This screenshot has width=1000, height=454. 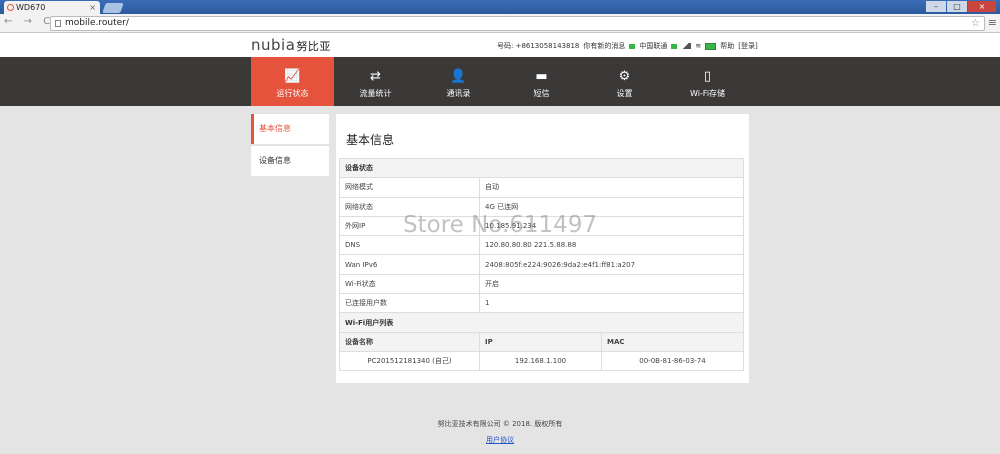 I want to click on sidebar-item-basic-info: 基本信息, so click(x=290, y=129).